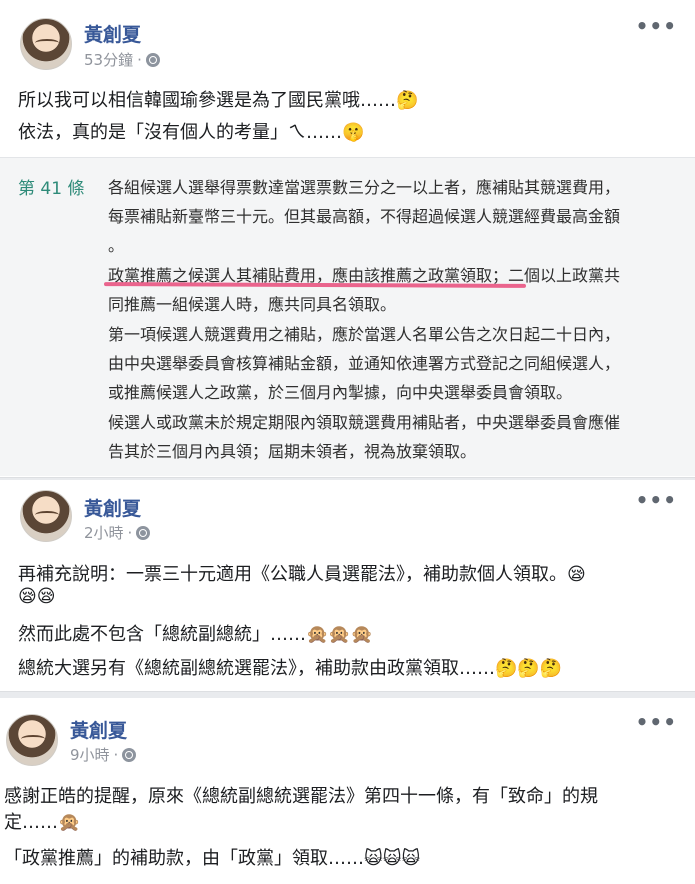  Describe the element at coordinates (191, 132) in the screenshot. I see `post-text-line: 依法，真的是「沒有個人的考量」ㄟ……🤫` at that location.